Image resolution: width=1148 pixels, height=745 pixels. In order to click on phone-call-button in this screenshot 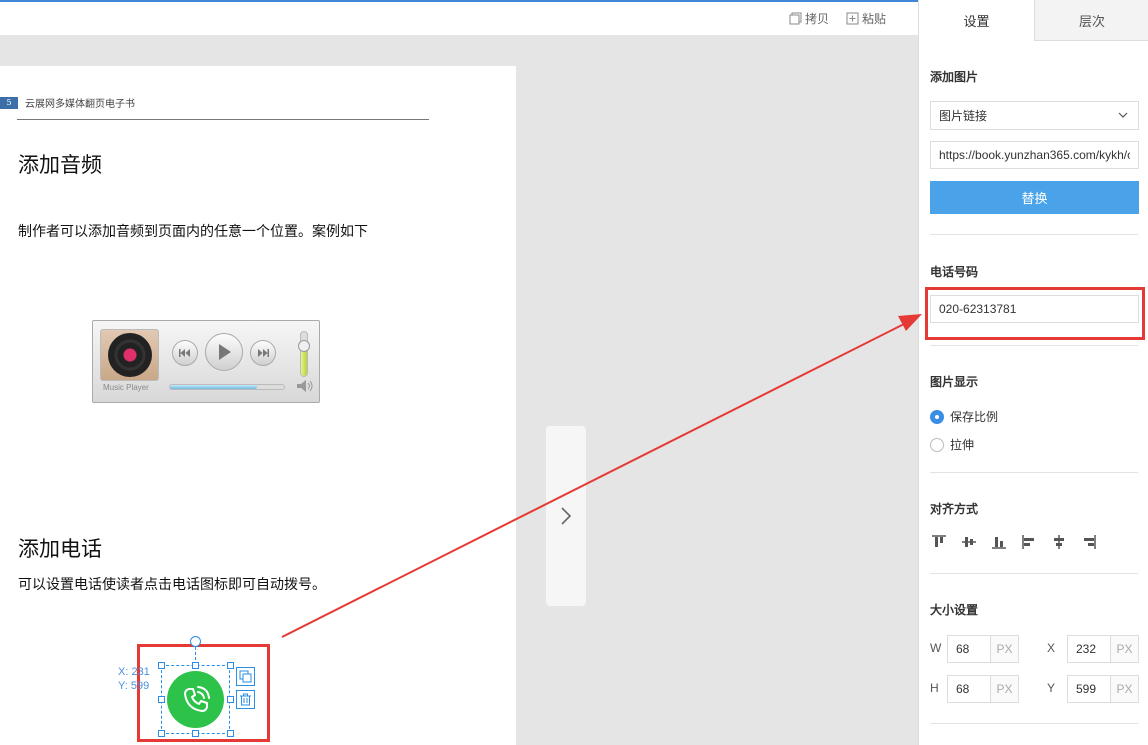, I will do `click(195, 699)`.